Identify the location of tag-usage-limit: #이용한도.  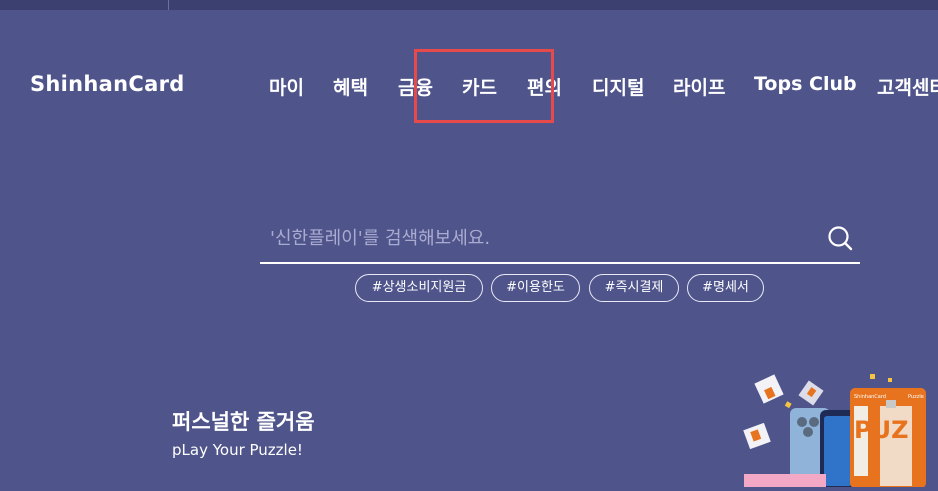
(535, 288).